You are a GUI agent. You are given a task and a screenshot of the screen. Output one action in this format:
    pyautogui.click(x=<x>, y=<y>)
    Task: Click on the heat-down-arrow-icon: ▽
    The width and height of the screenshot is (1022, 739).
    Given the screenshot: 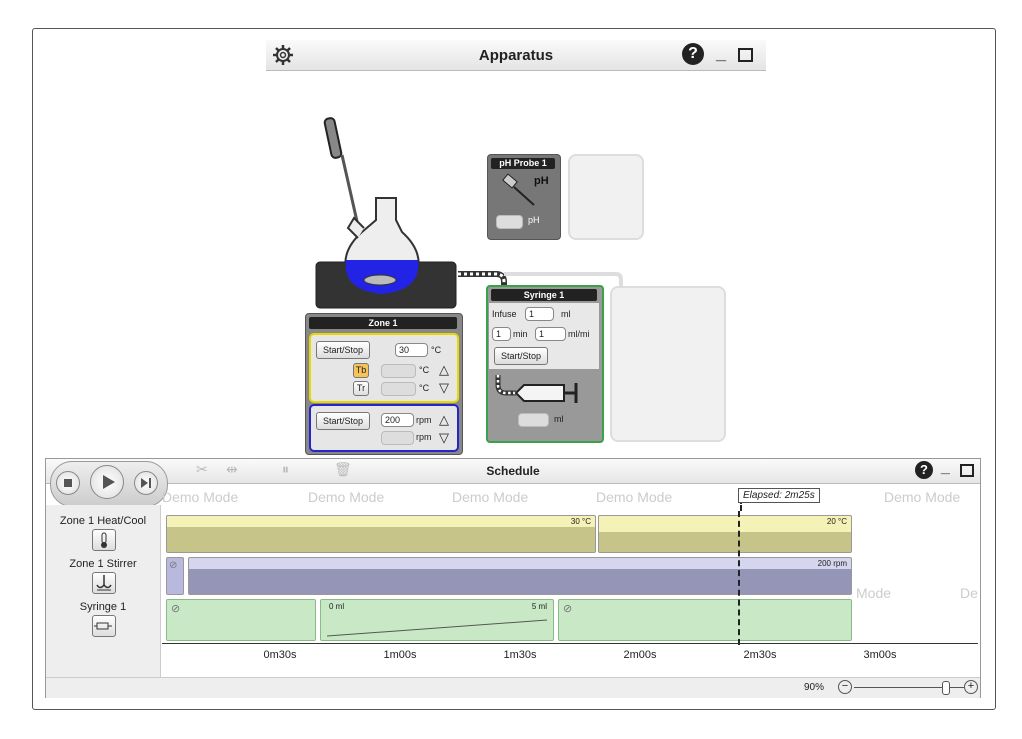 What is the action you would take?
    pyautogui.click(x=444, y=388)
    